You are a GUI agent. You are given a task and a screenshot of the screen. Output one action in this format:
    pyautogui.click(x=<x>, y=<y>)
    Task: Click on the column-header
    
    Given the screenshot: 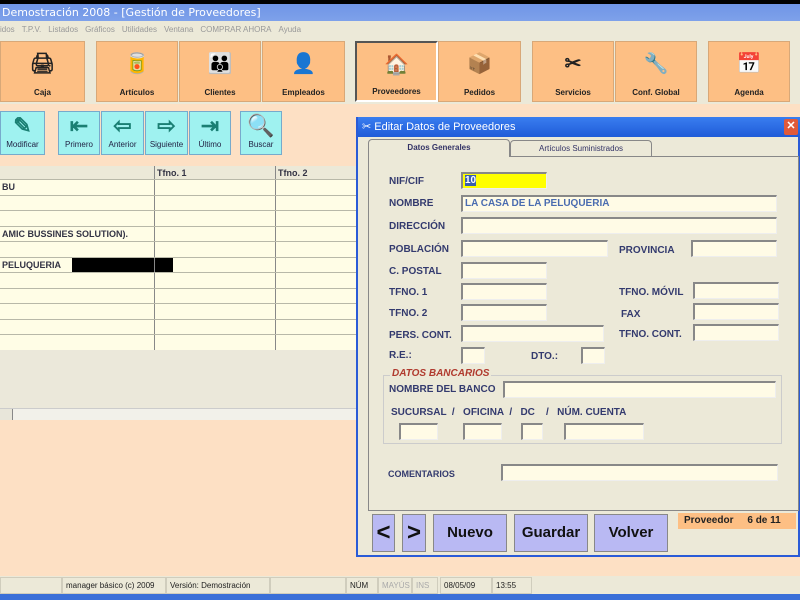 What is the action you would take?
    pyautogui.click(x=77, y=172)
    